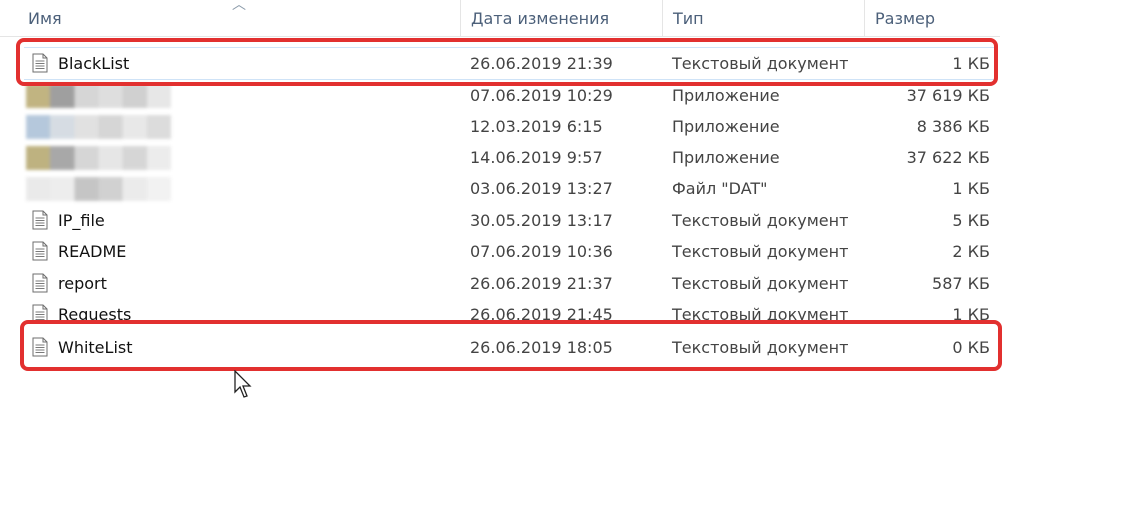 Image resolution: width=1128 pixels, height=526 pixels. What do you see at coordinates (95, 314) in the screenshot?
I see `file-name: Requests` at bounding box center [95, 314].